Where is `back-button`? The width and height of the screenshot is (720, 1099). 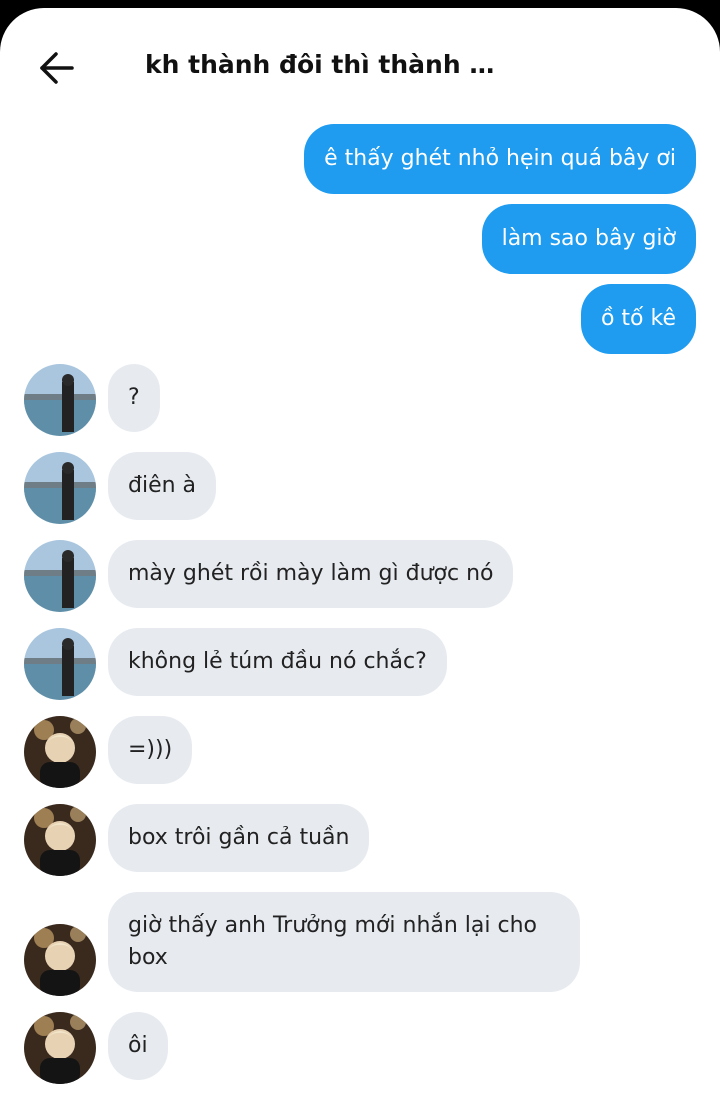 back-button is located at coordinates (56, 68).